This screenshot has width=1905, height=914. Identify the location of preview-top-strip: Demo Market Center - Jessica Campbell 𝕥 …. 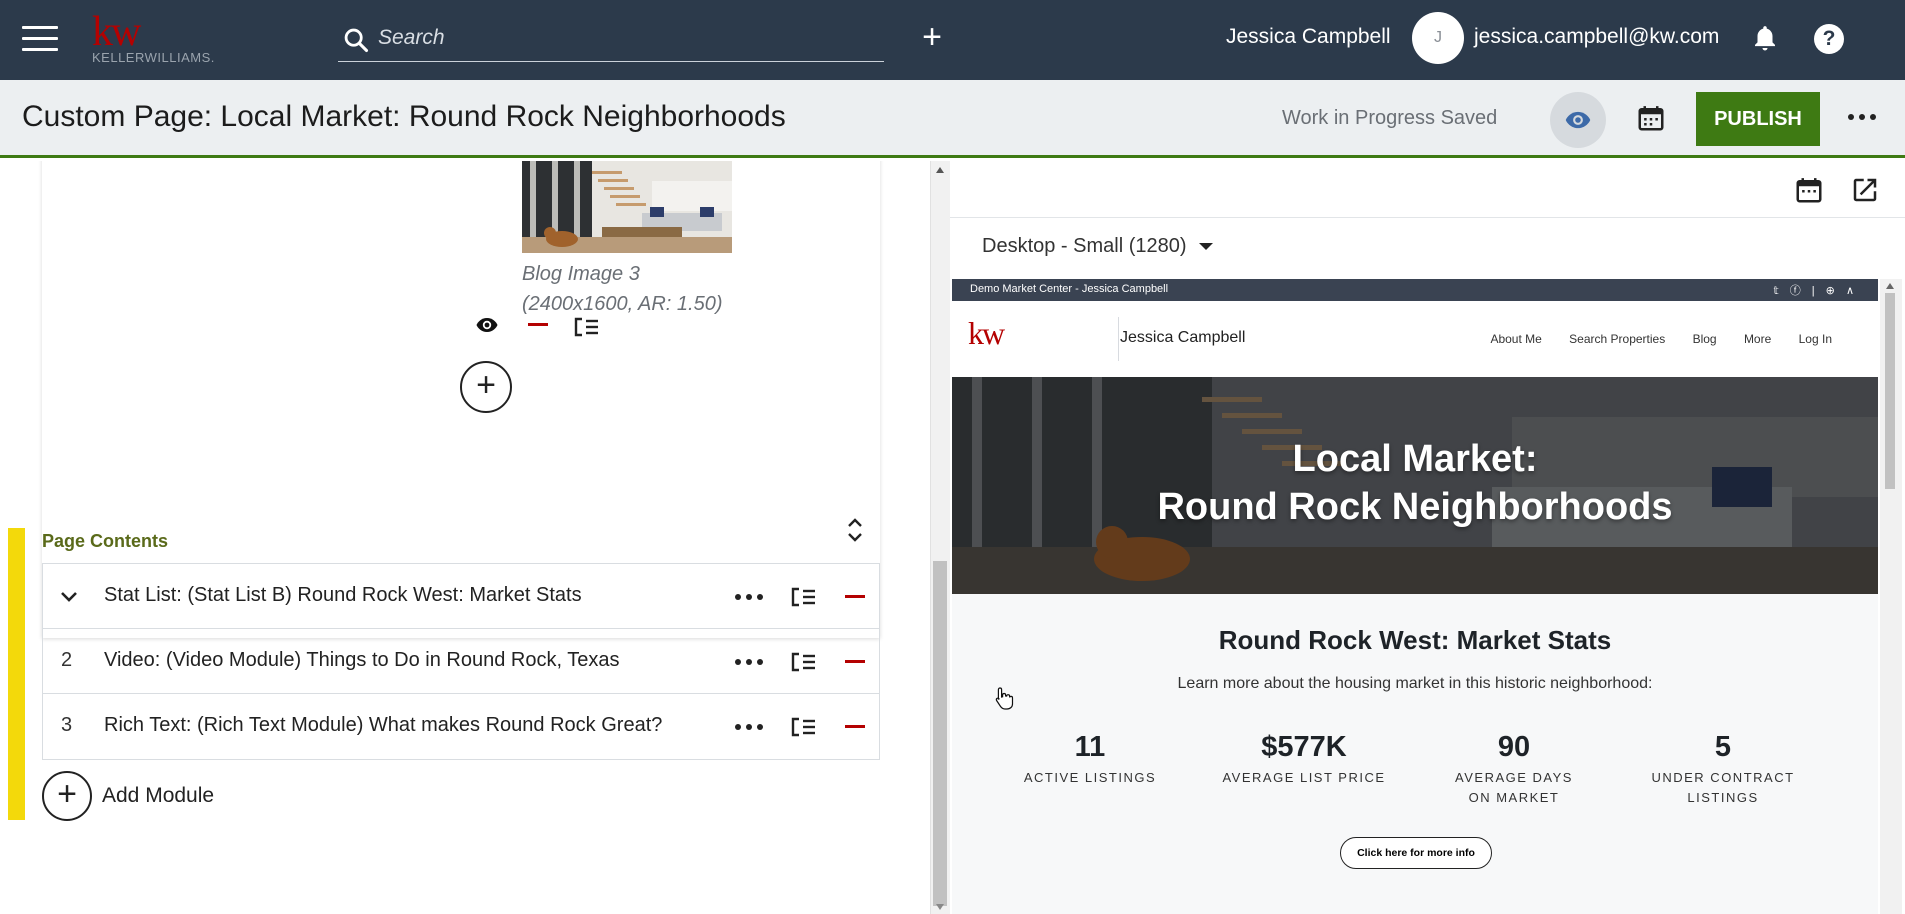
(1415, 290).